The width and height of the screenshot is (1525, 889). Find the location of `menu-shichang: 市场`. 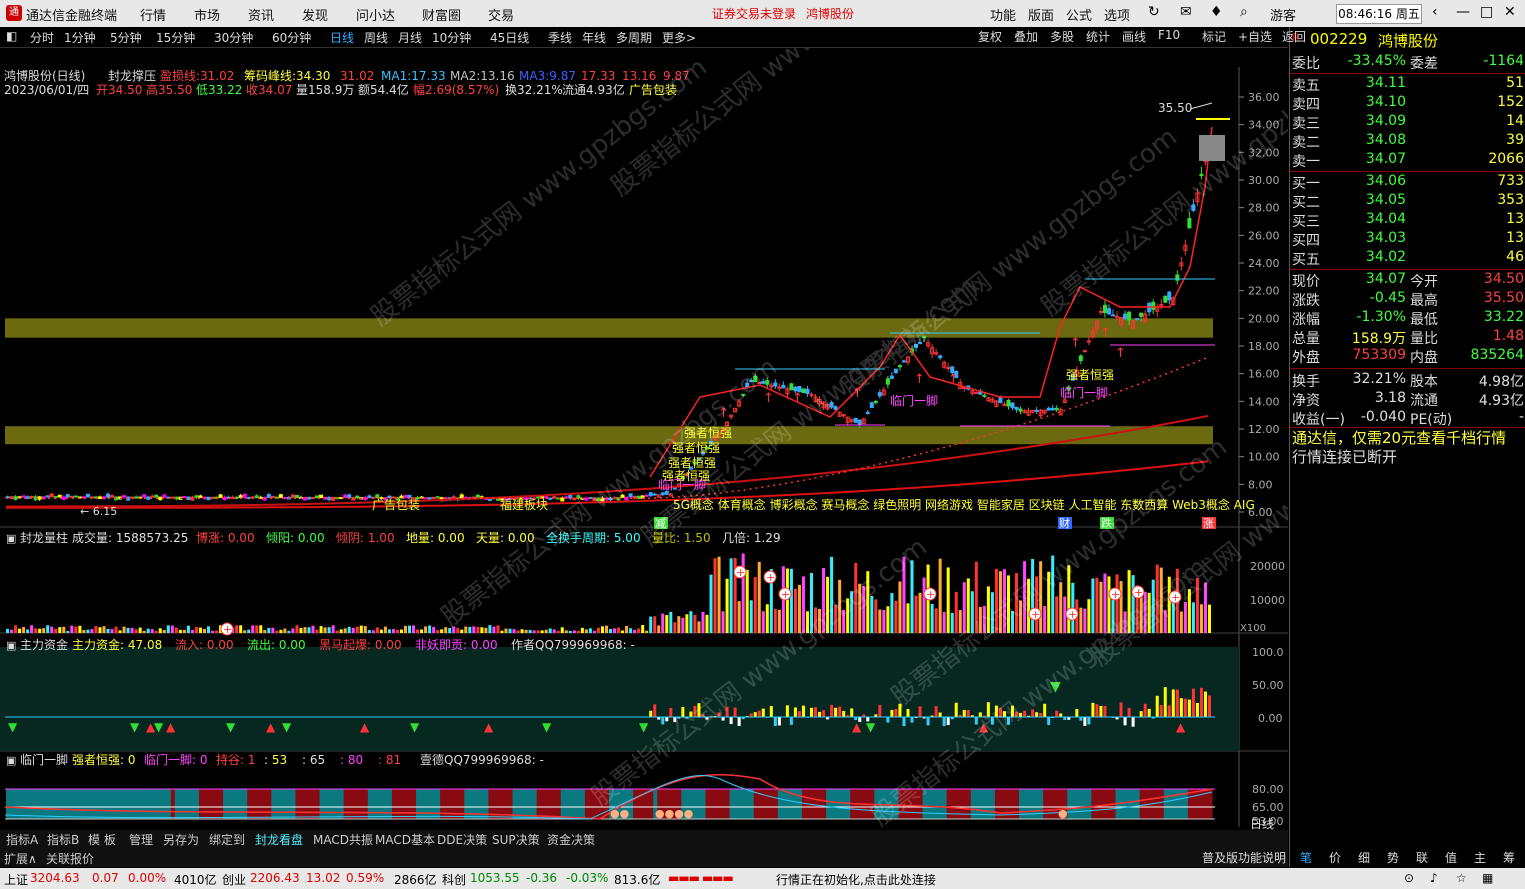

menu-shichang: 市场 is located at coordinates (207, 14).